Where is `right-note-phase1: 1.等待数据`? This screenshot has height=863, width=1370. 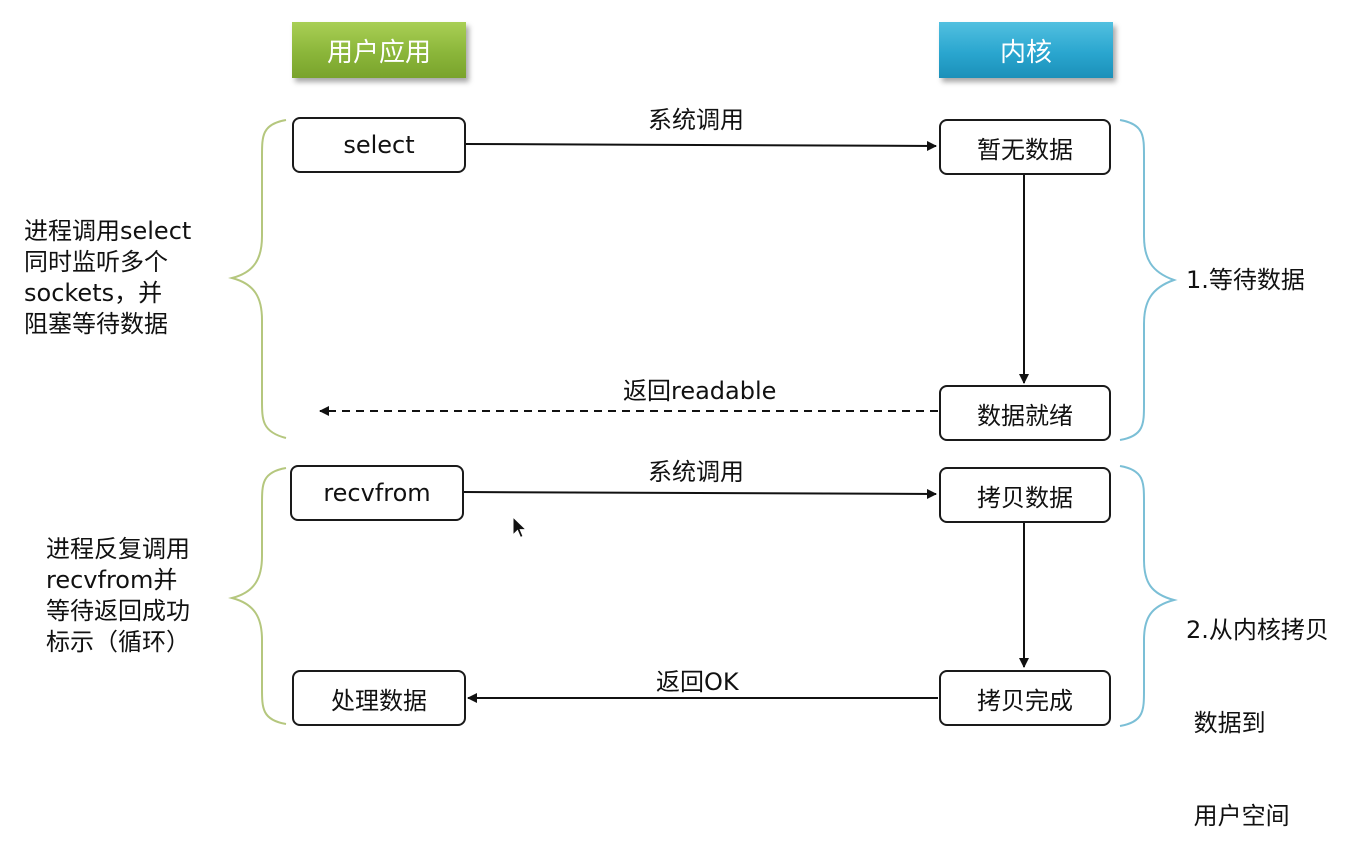
right-note-phase1: 1.等待数据 is located at coordinates (1245, 280).